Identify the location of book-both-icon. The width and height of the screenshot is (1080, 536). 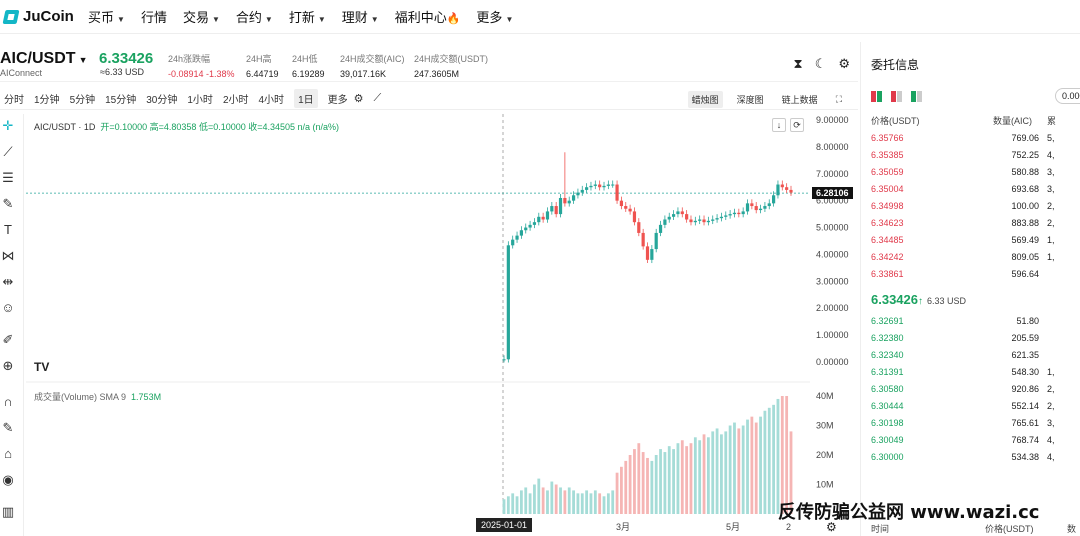
(877, 96).